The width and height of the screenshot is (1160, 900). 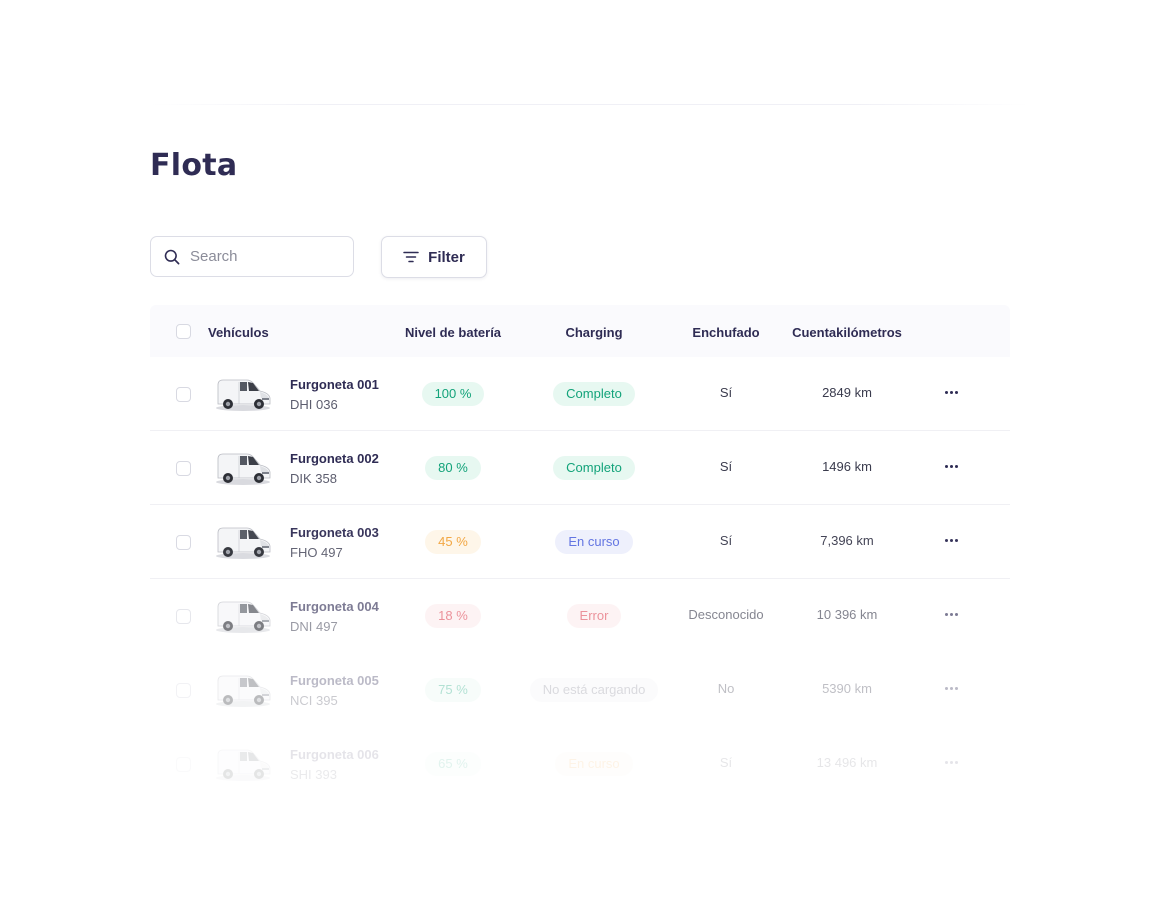 I want to click on vehicle-plate: NCI 395, so click(x=314, y=700).